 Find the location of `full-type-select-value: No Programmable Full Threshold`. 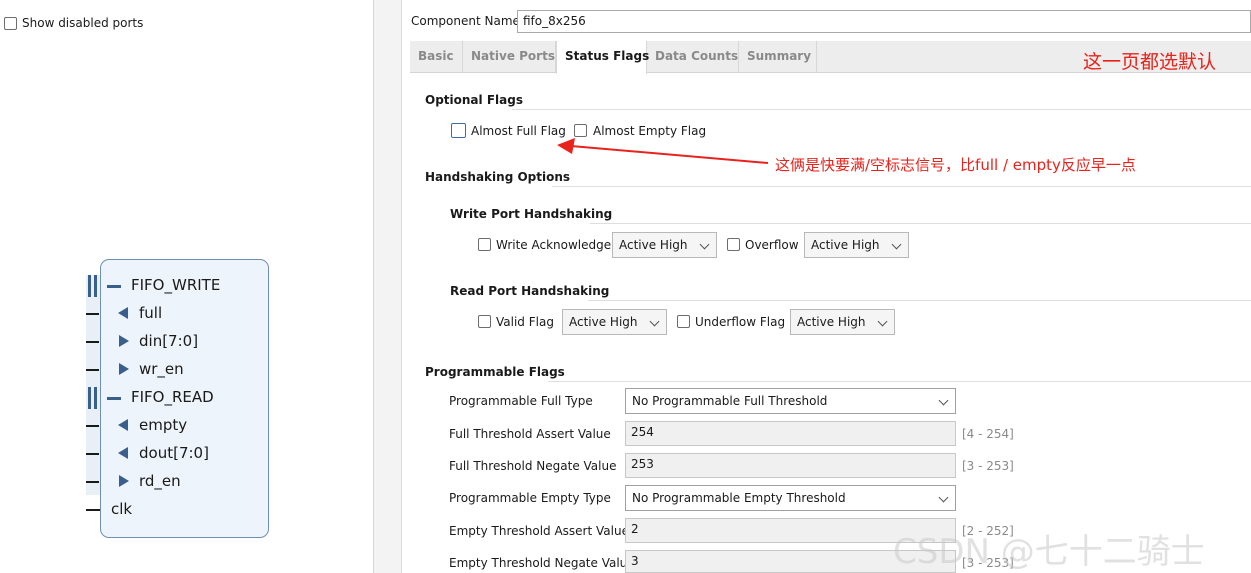

full-type-select-value: No Programmable Full Threshold is located at coordinates (730, 401).